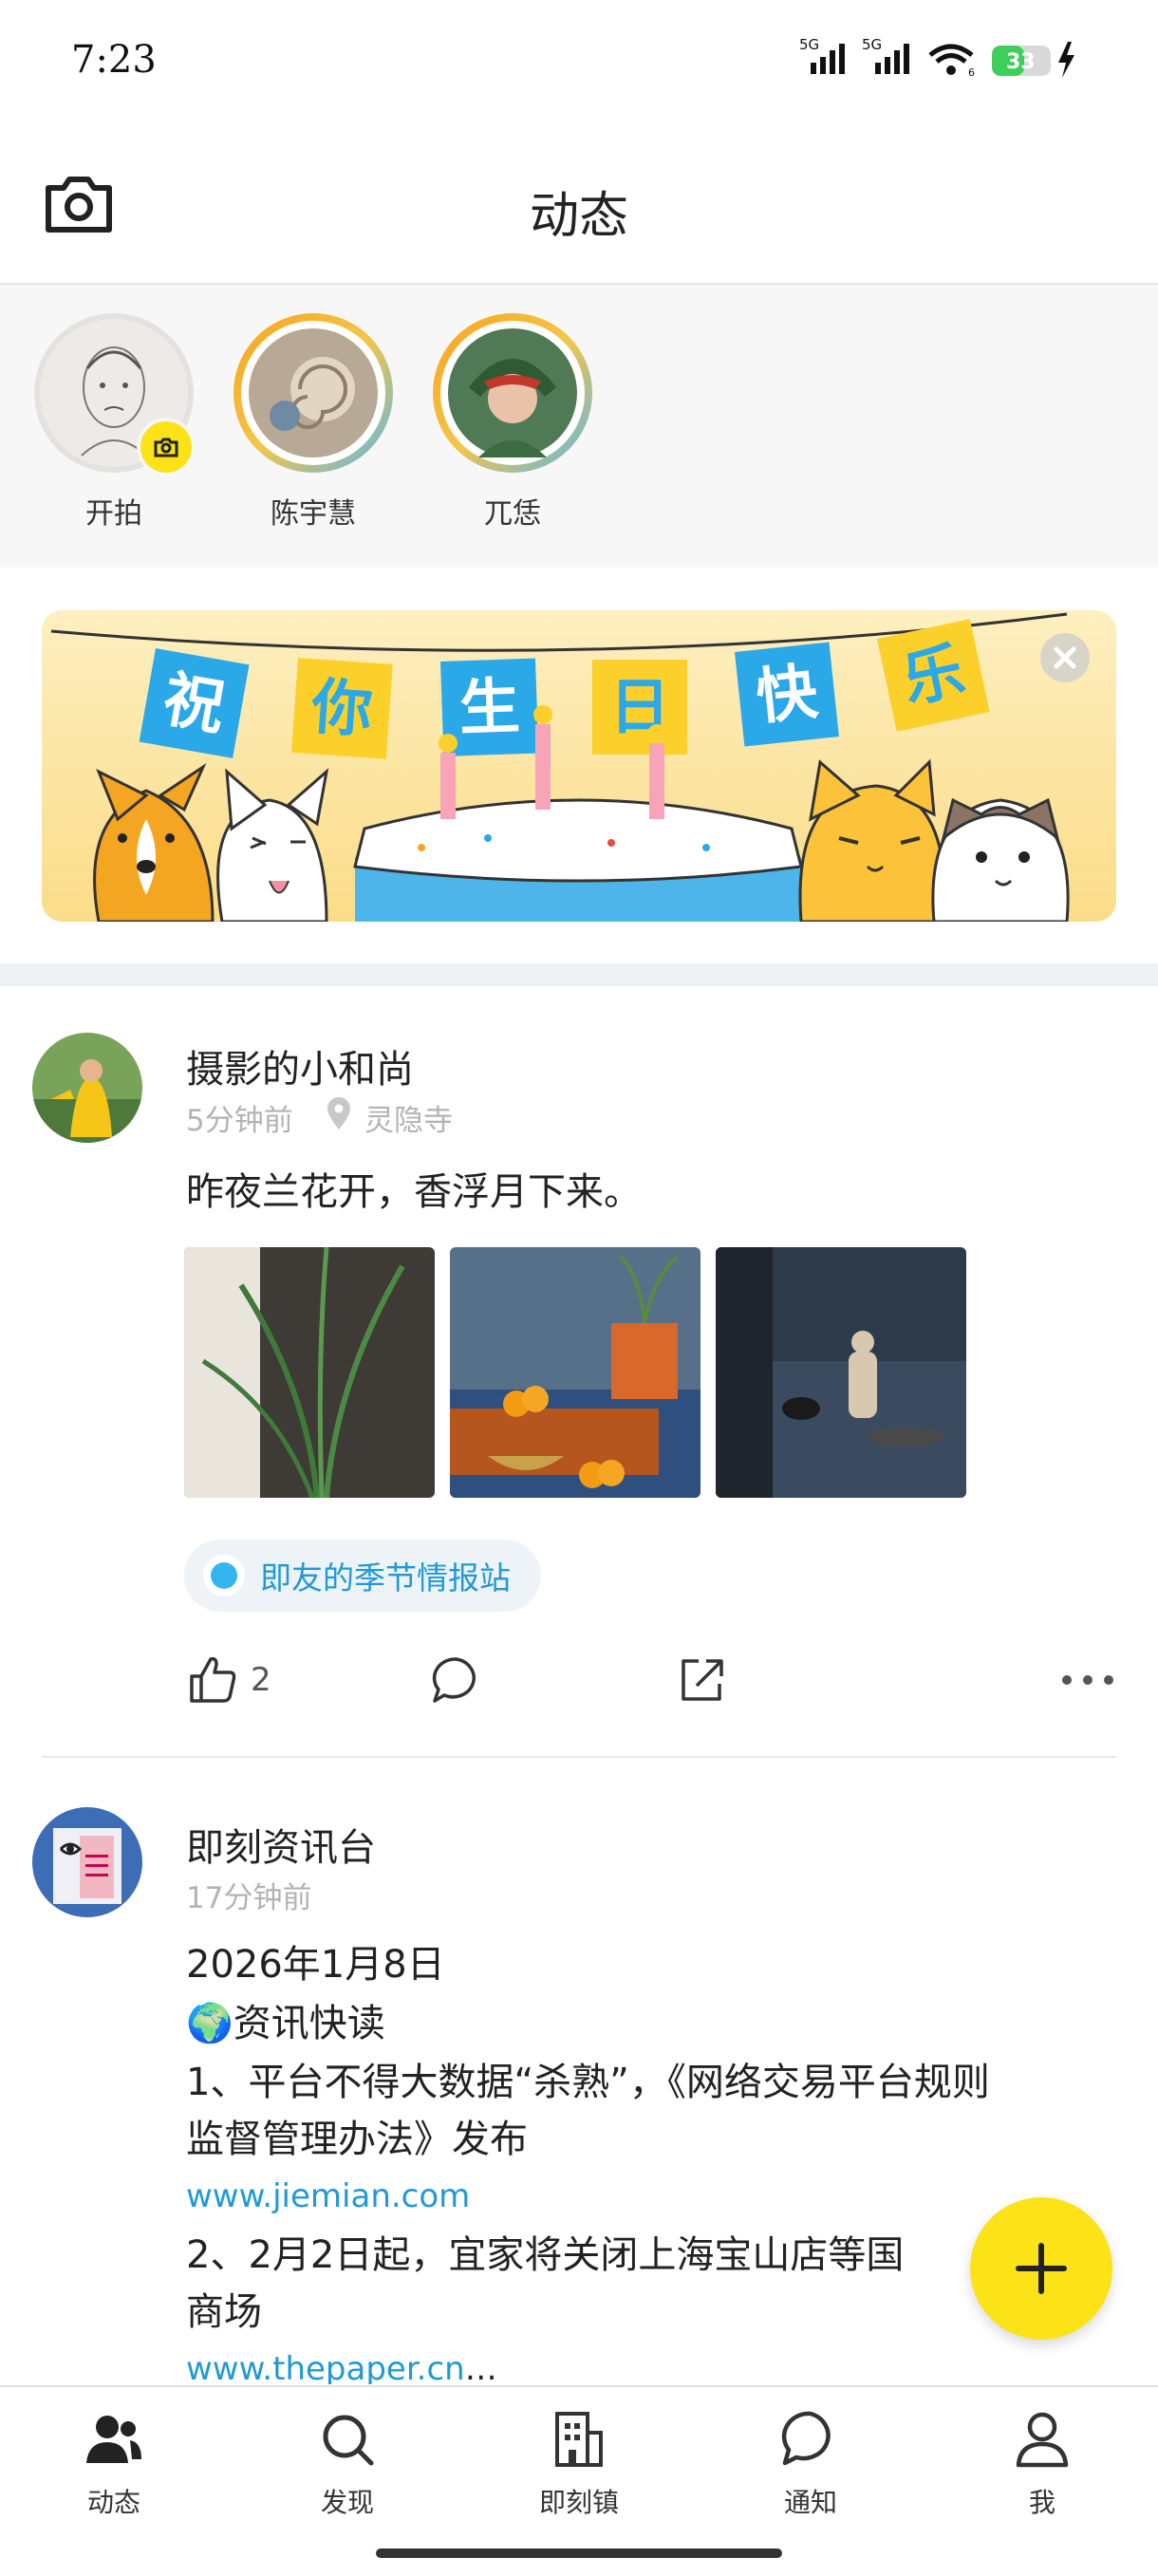 Image resolution: width=1158 pixels, height=2576 pixels. What do you see at coordinates (313, 514) in the screenshot?
I see `story-label: 陈宇慧` at bounding box center [313, 514].